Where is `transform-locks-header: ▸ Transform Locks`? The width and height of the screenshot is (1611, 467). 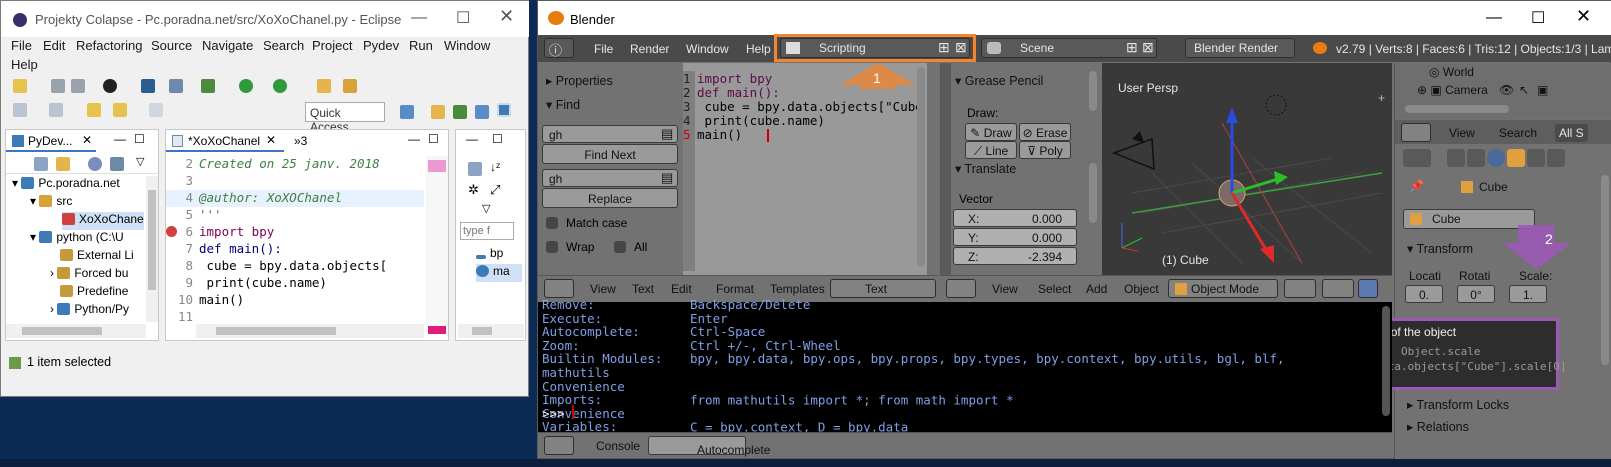 transform-locks-header: ▸ Transform Locks is located at coordinates (1458, 404).